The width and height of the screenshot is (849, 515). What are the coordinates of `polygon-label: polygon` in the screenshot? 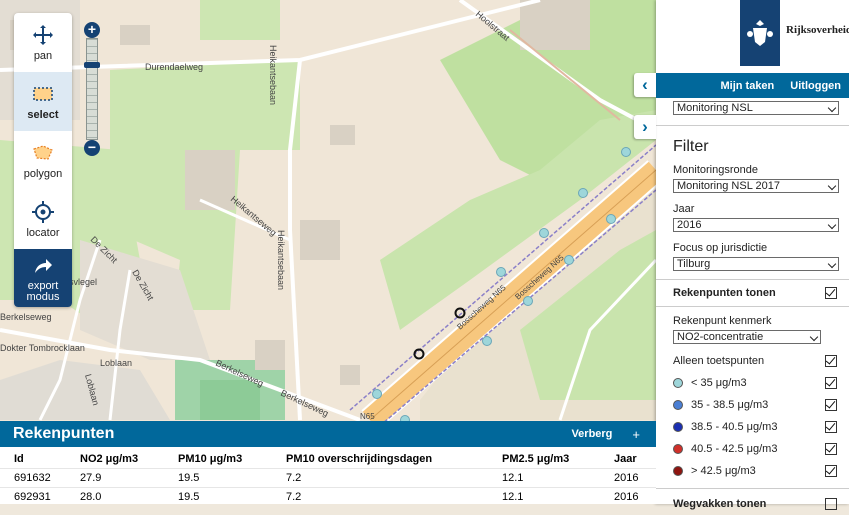 It's located at (43, 174).